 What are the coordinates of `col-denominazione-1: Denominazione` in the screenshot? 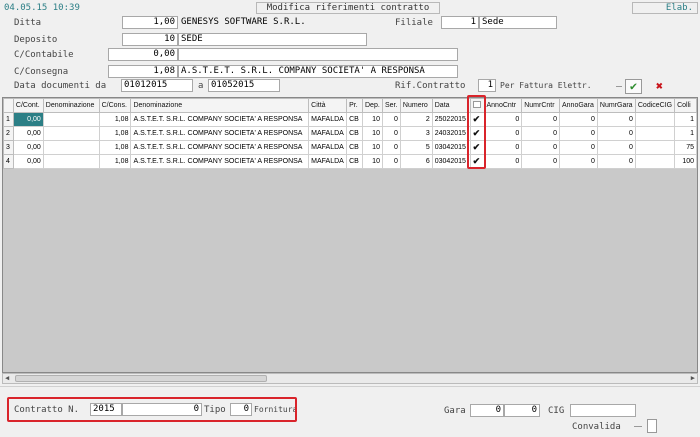 It's located at (71, 105).